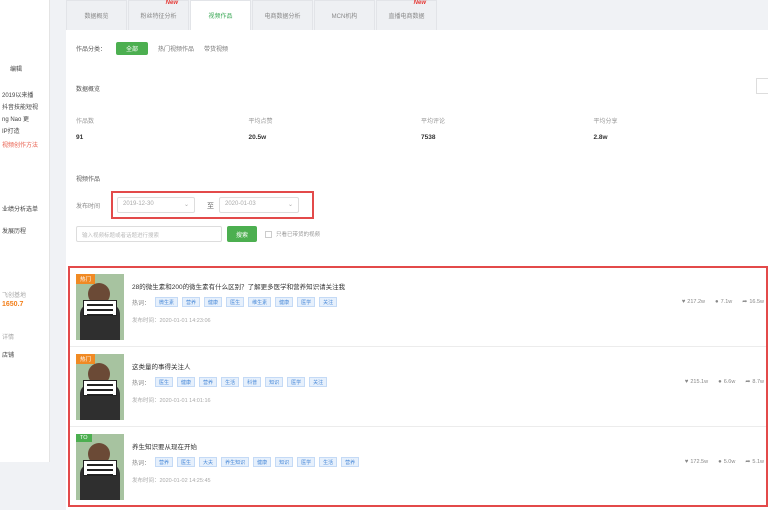 This screenshot has height=510, width=768. What do you see at coordinates (756, 301) in the screenshot?
I see `shares-value: 16.5w` at bounding box center [756, 301].